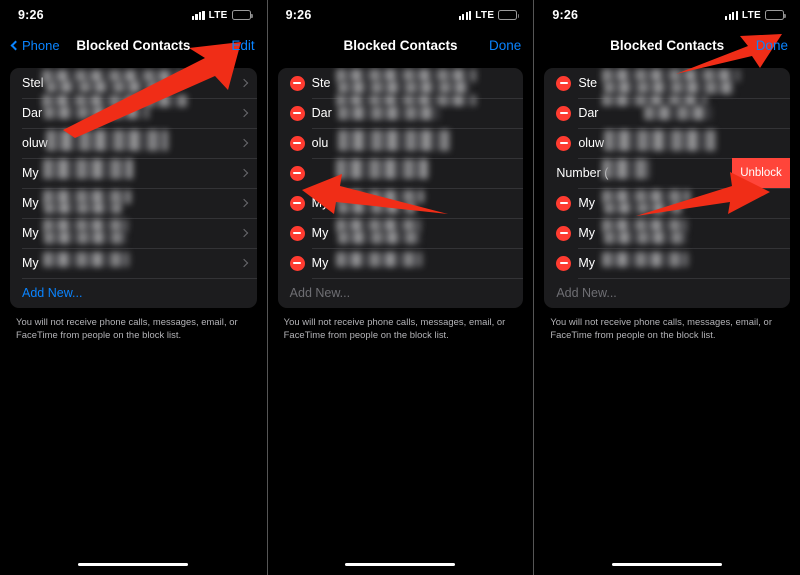  I want to click on table-row, so click(401, 173).